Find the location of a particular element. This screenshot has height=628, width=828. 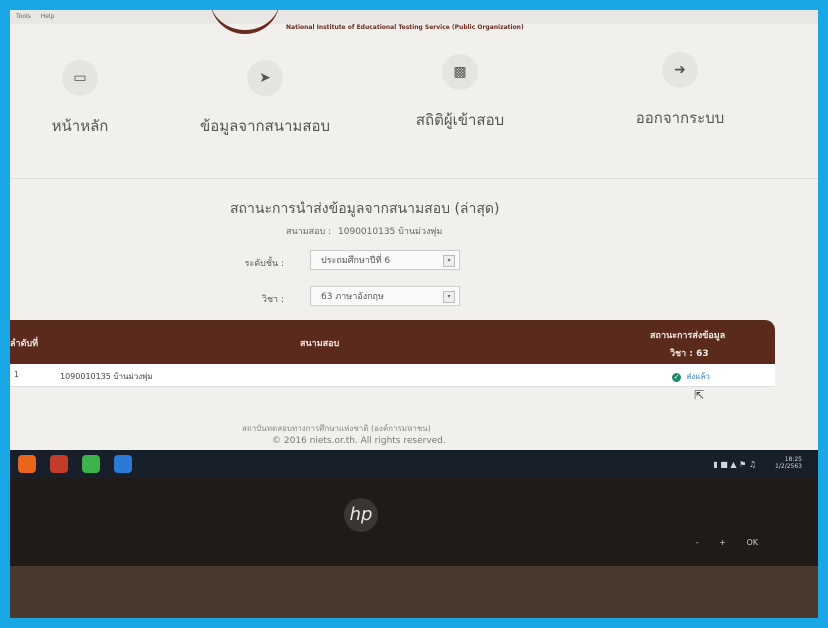

col-center: สนามสอบ is located at coordinates (320, 344).